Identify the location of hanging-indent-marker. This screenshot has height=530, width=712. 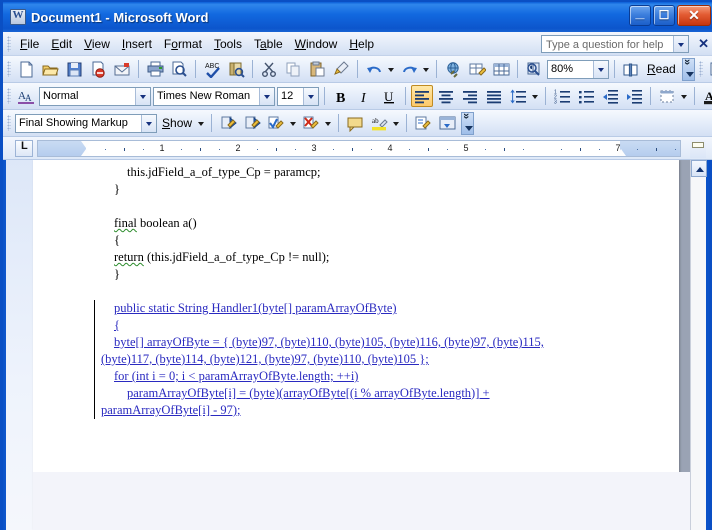
(86, 152).